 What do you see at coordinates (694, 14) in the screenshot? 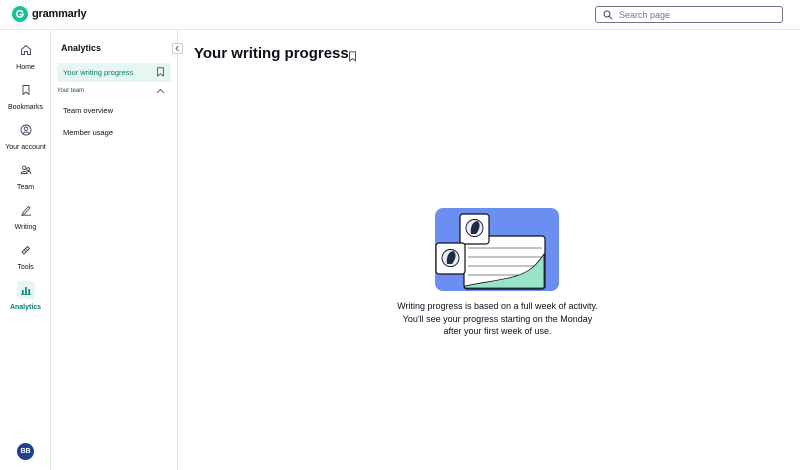
I see `search-input` at bounding box center [694, 14].